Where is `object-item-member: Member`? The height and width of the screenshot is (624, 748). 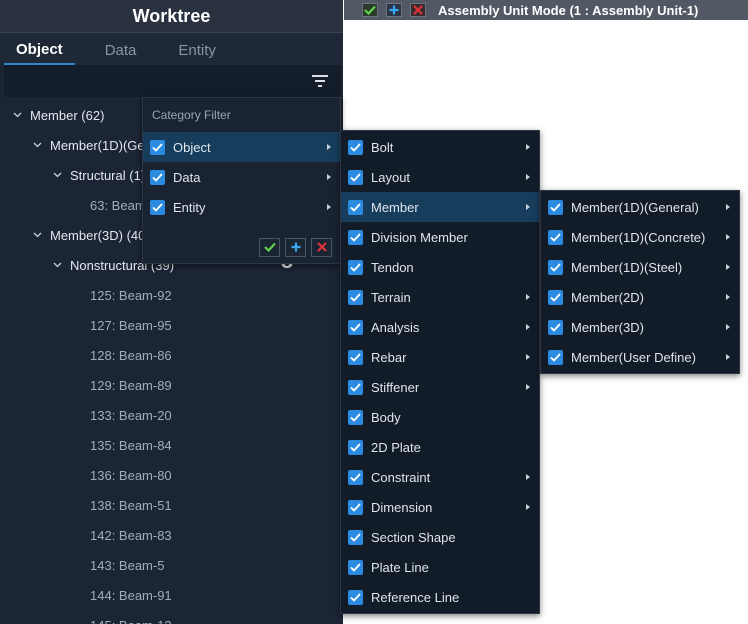 object-item-member: Member is located at coordinates (440, 207).